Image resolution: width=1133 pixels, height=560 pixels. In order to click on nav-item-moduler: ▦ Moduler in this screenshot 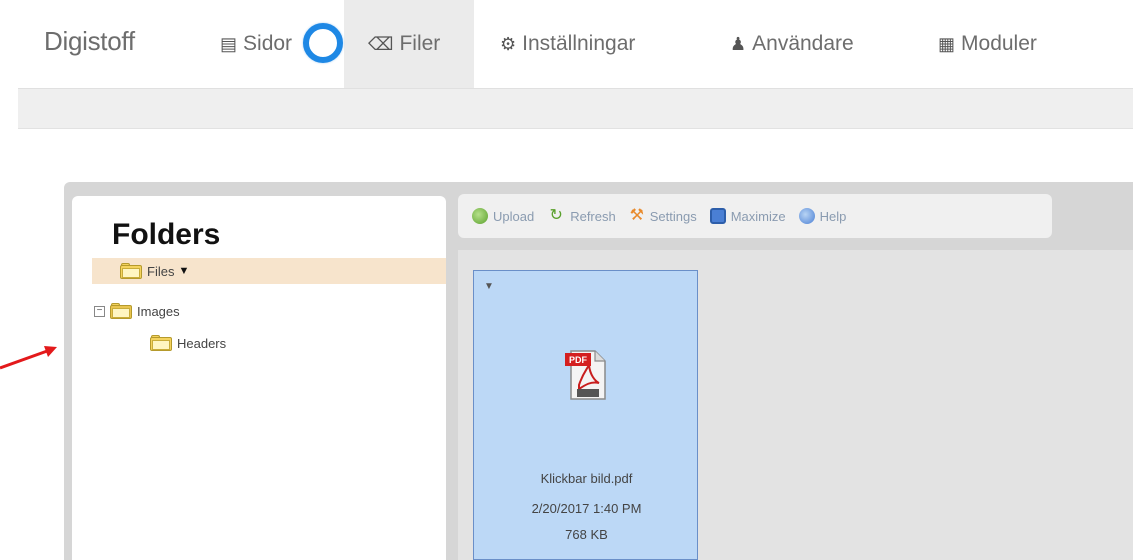, I will do `click(987, 44)`.